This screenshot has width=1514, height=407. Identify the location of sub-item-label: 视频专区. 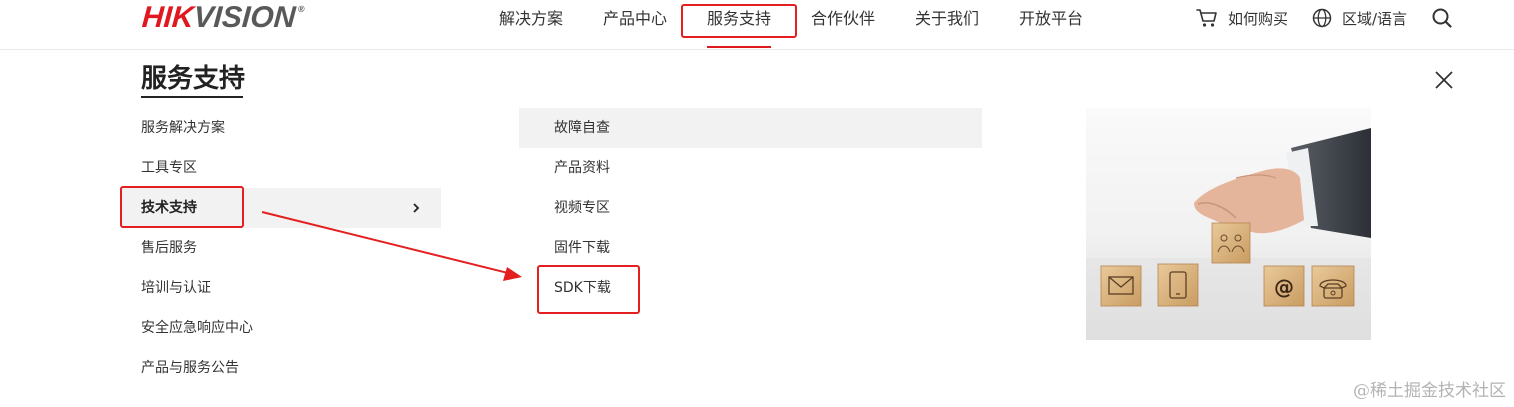
(582, 208).